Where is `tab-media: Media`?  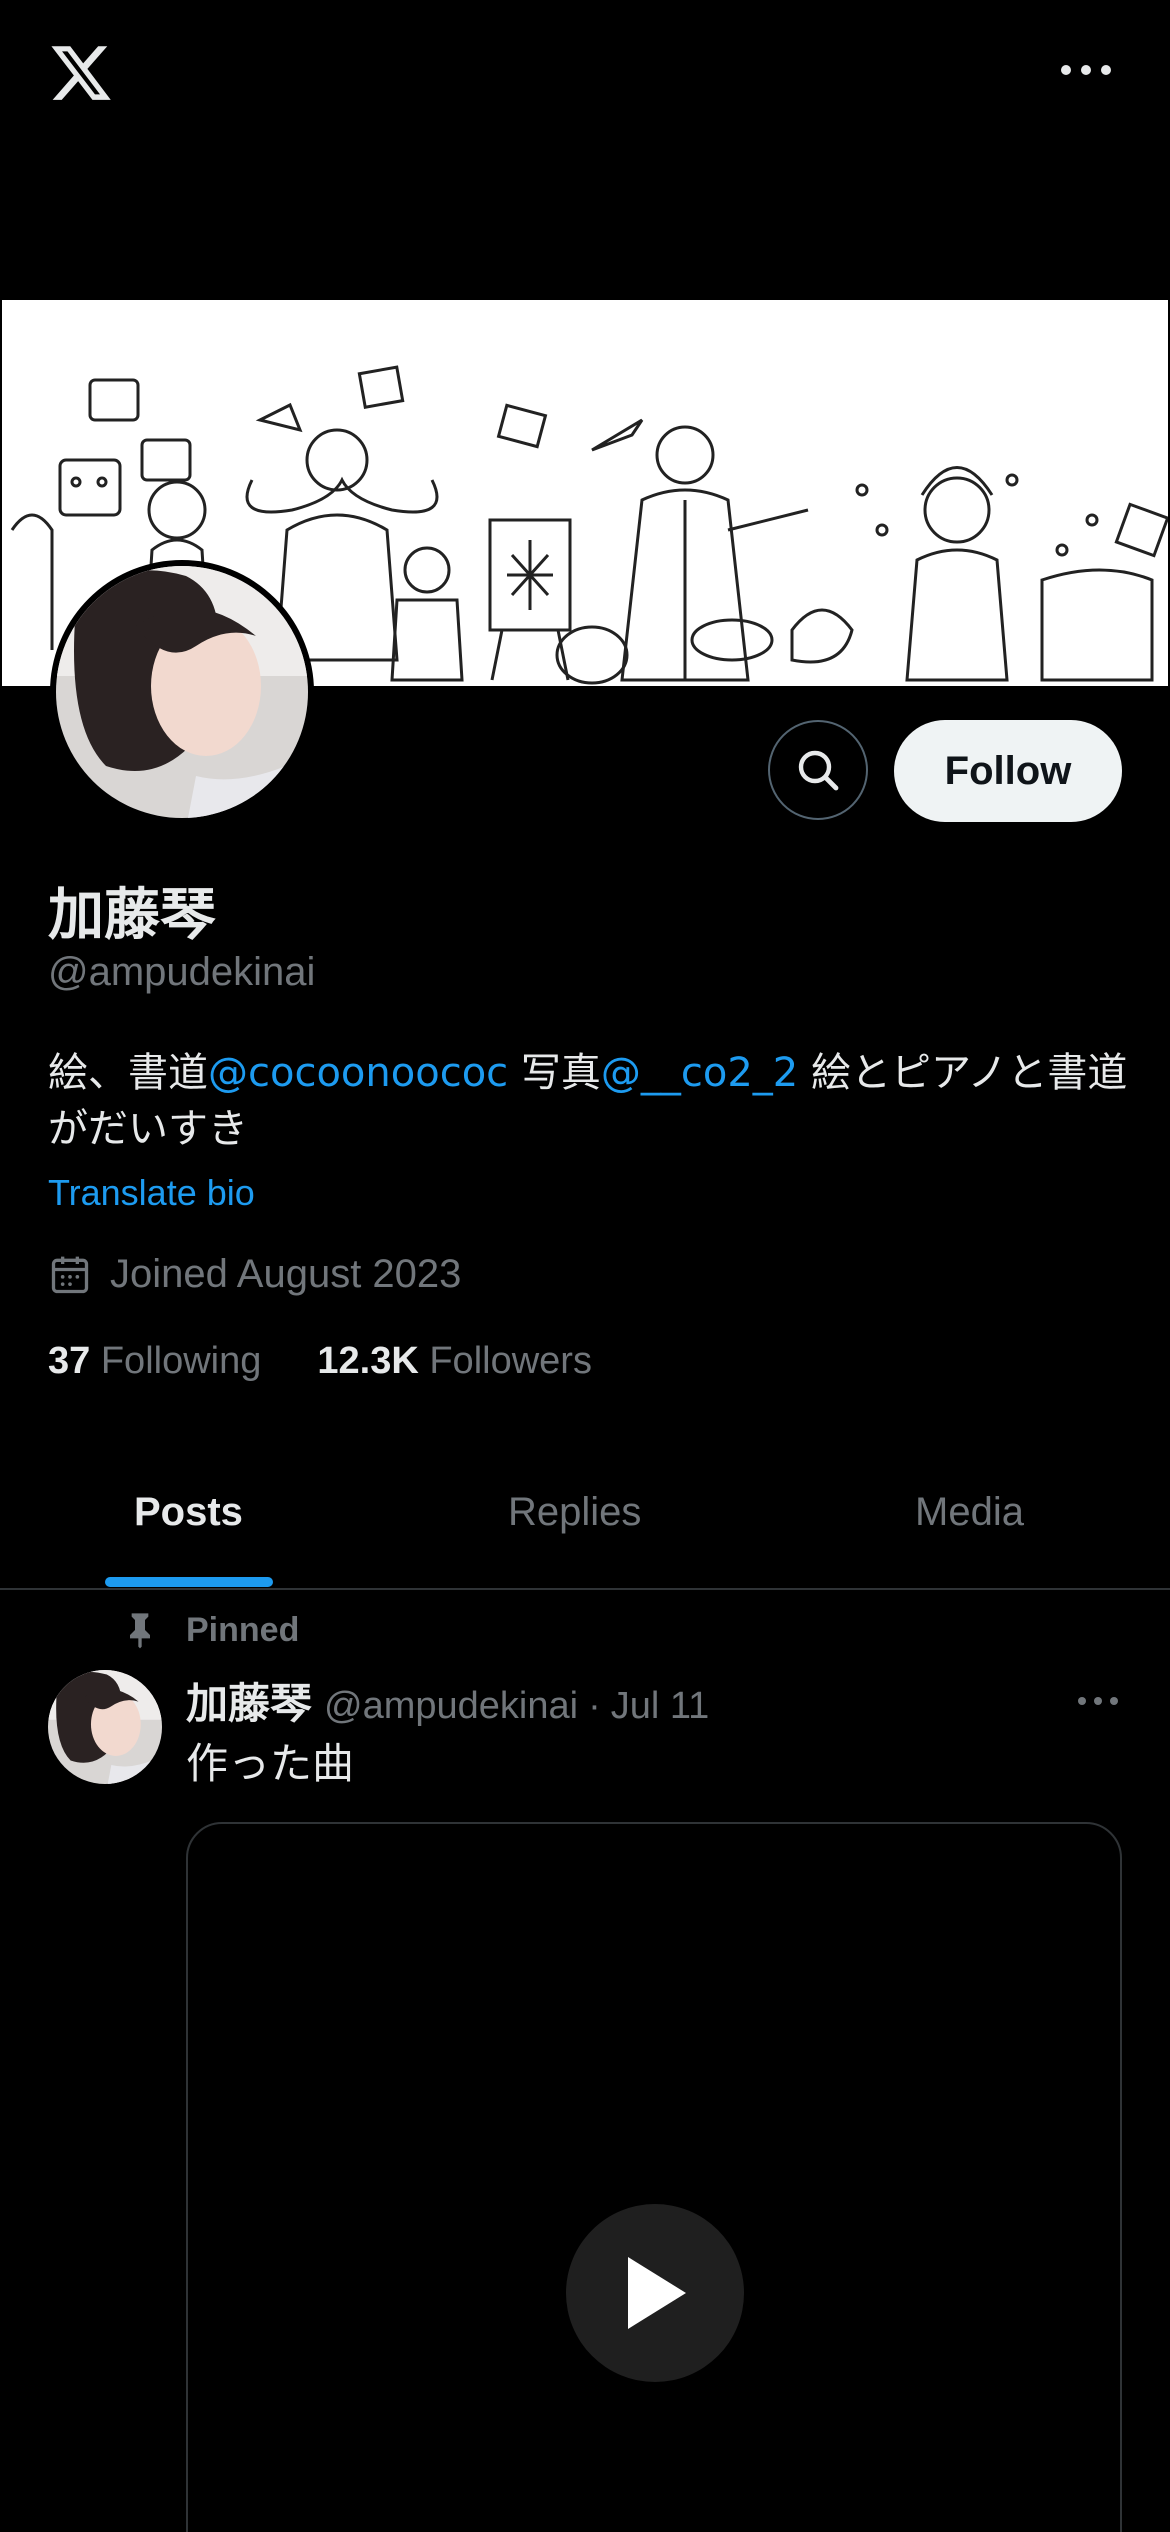 tab-media: Media is located at coordinates (969, 1512).